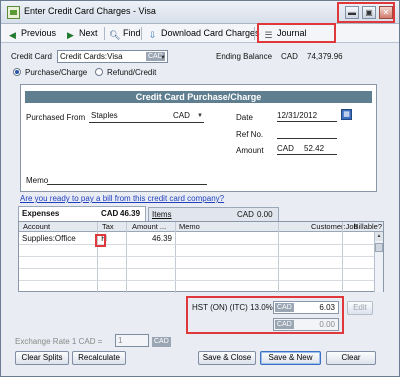  I want to click on next-label: Next, so click(88, 33).